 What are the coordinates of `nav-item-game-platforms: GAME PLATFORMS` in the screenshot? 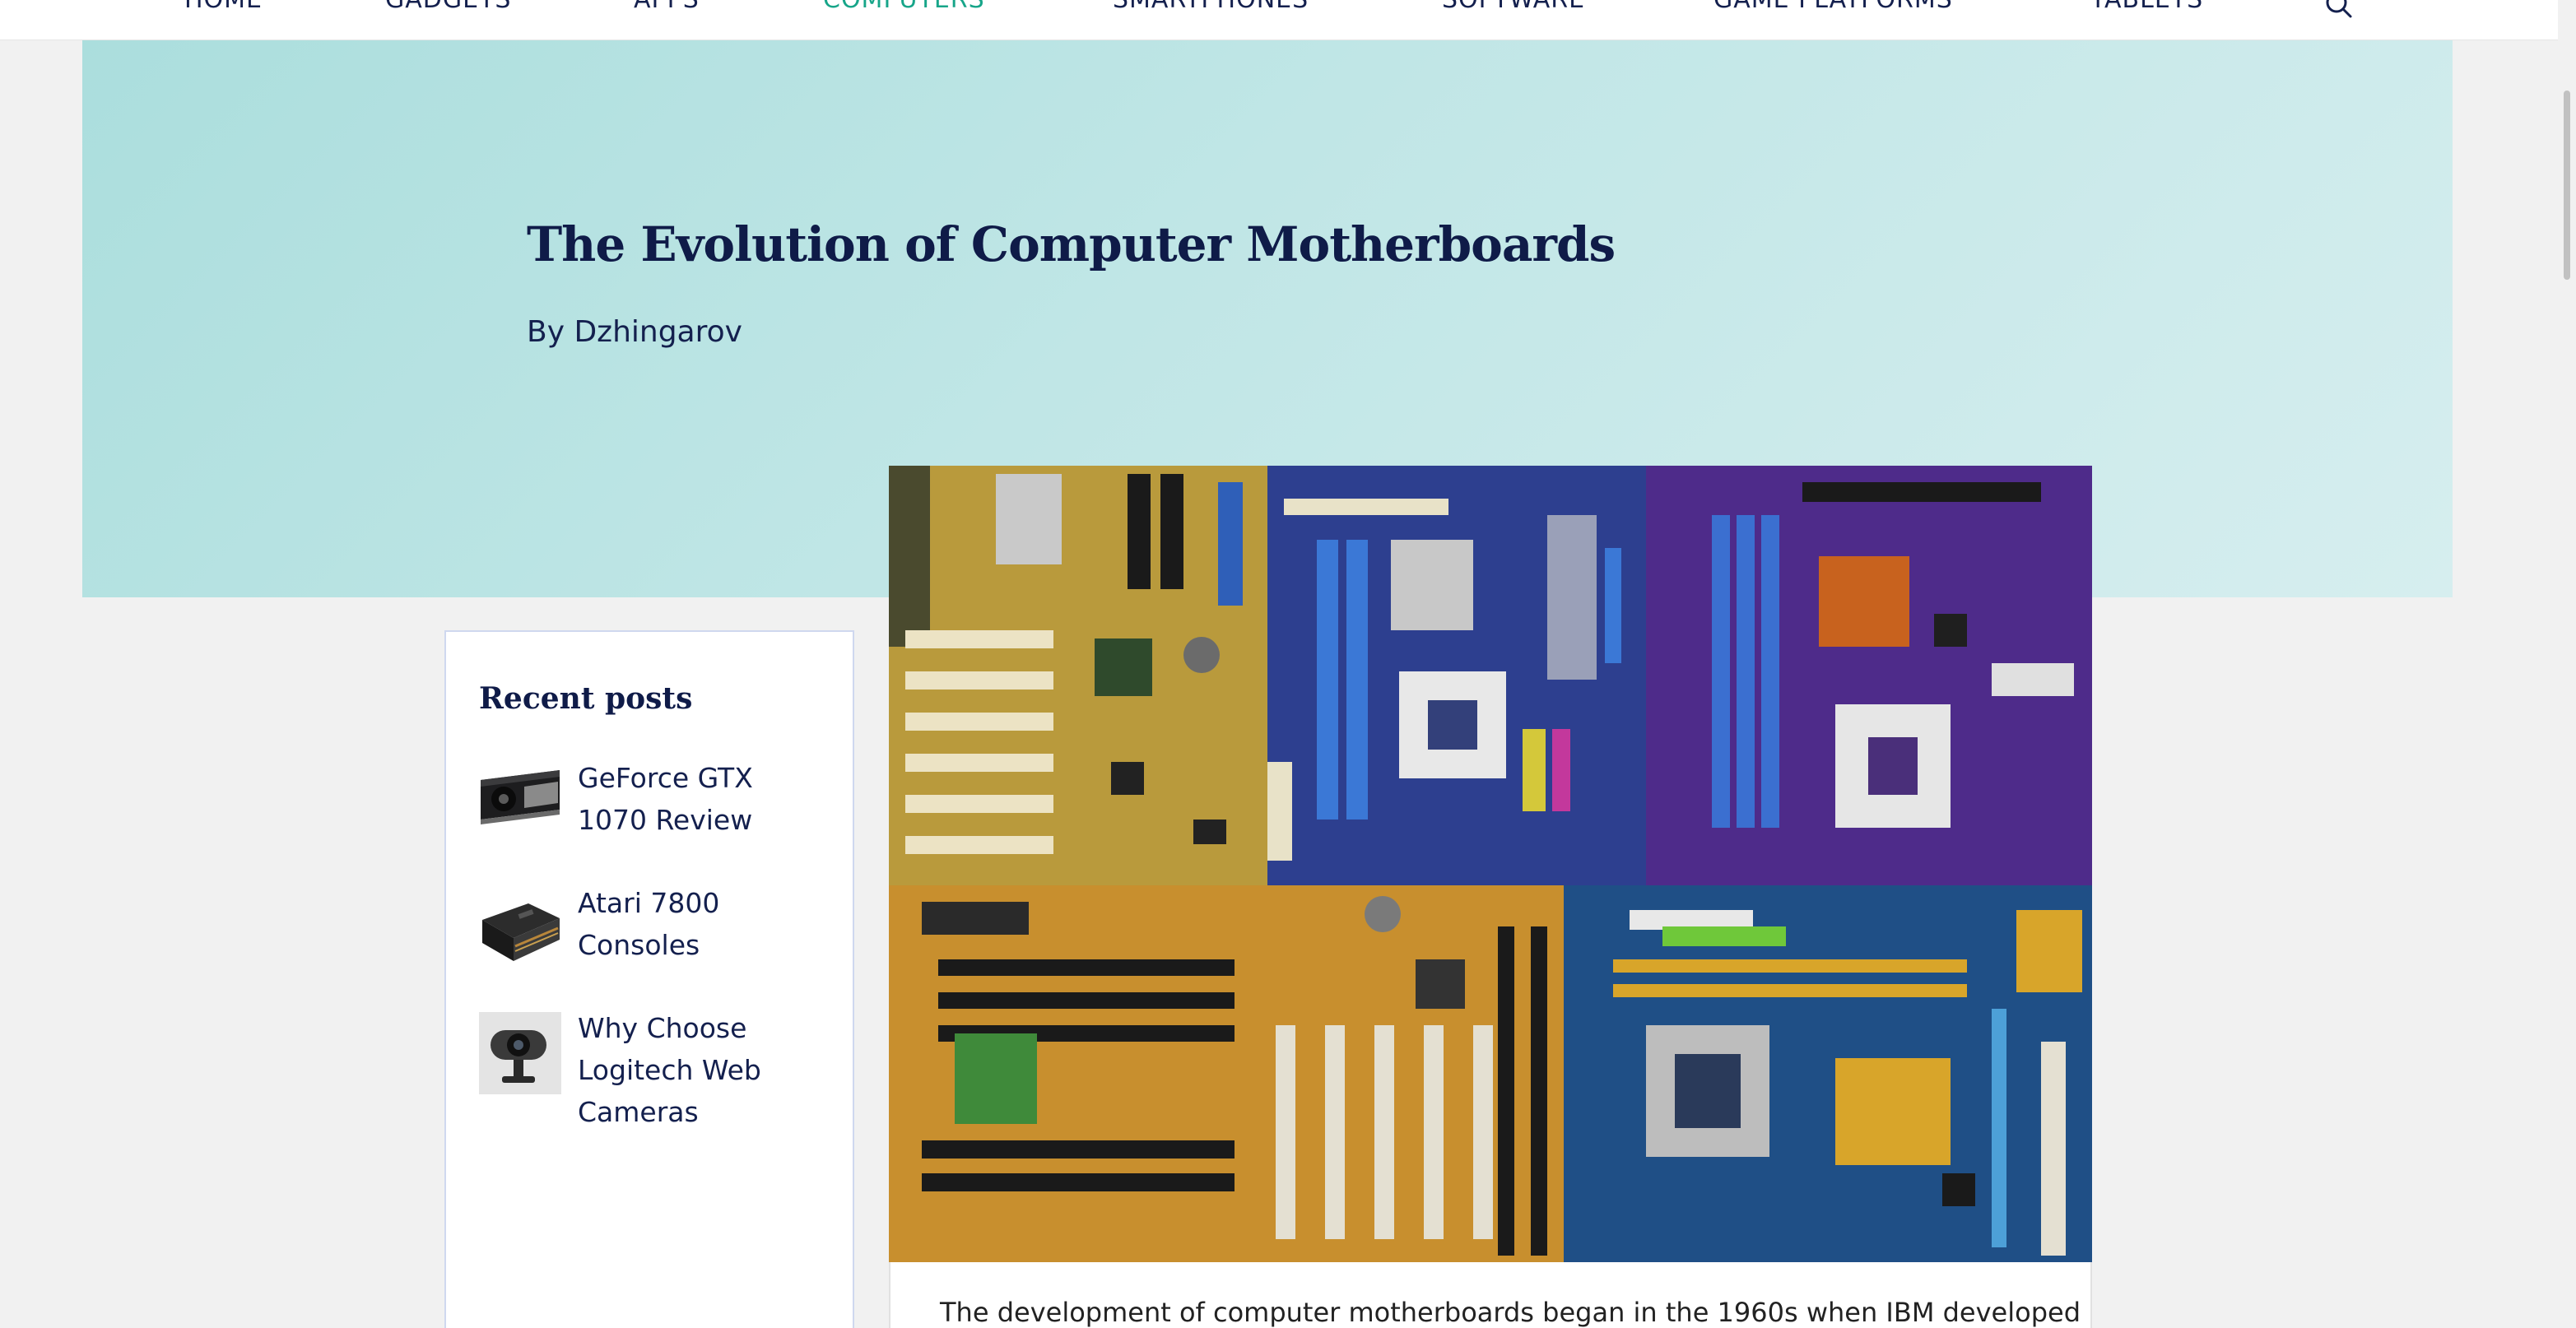 It's located at (1833, 7).